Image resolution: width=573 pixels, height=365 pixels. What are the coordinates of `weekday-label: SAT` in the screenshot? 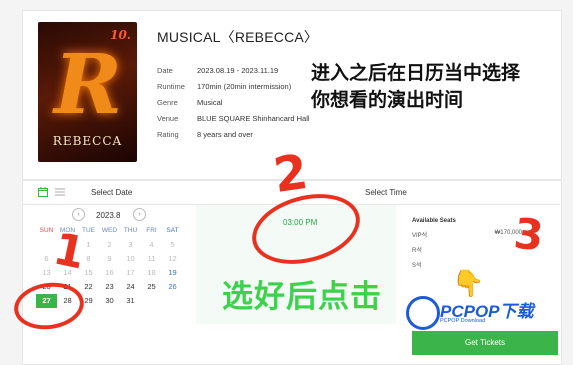 It's located at (172, 230).